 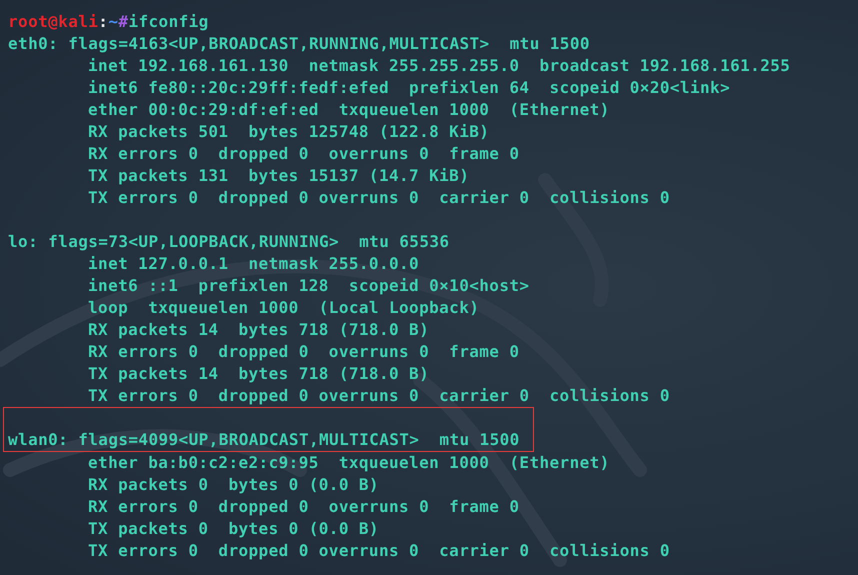 What do you see at coordinates (439, 66) in the screenshot?
I see `interface-detail-line: inet 192.168.161.130 netmask 255.255.255.0 broadcast 192.168.161.255` at bounding box center [439, 66].